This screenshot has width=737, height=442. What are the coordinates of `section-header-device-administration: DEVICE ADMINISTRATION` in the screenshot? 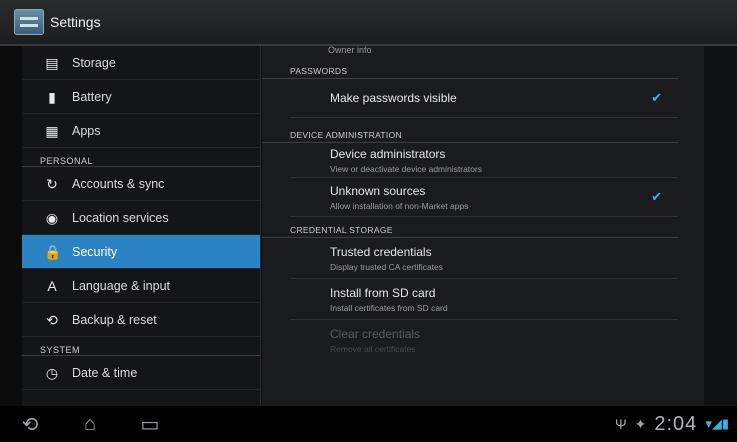 It's located at (470, 130).